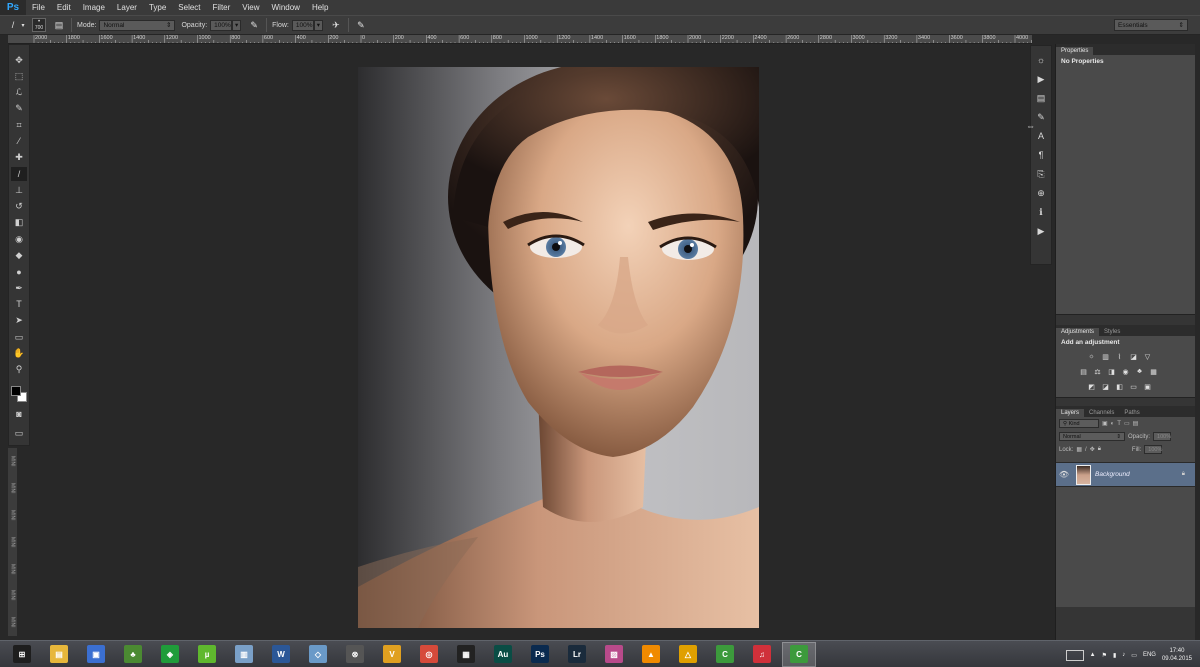  Describe the element at coordinates (1147, 356) in the screenshot. I see `vibrance-icon: ▽` at that location.